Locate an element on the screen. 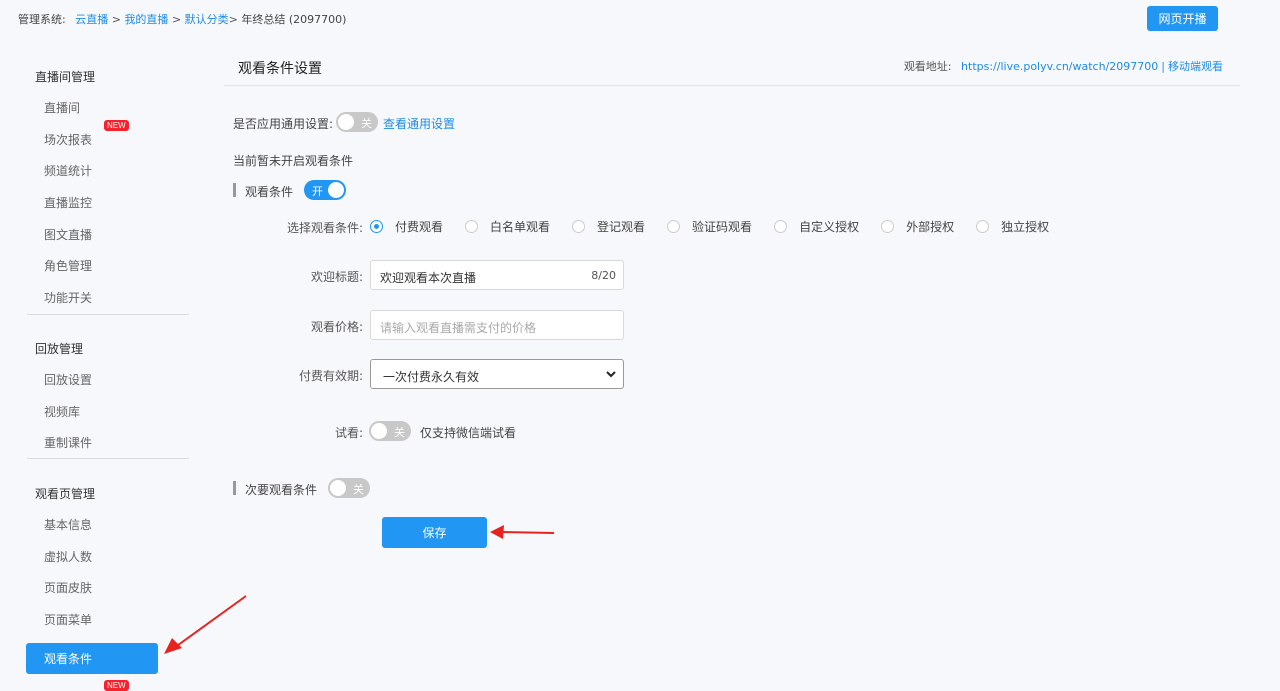 Image resolution: width=1280 pixels, height=691 pixels. radio-label: 外部授权 is located at coordinates (930, 226).